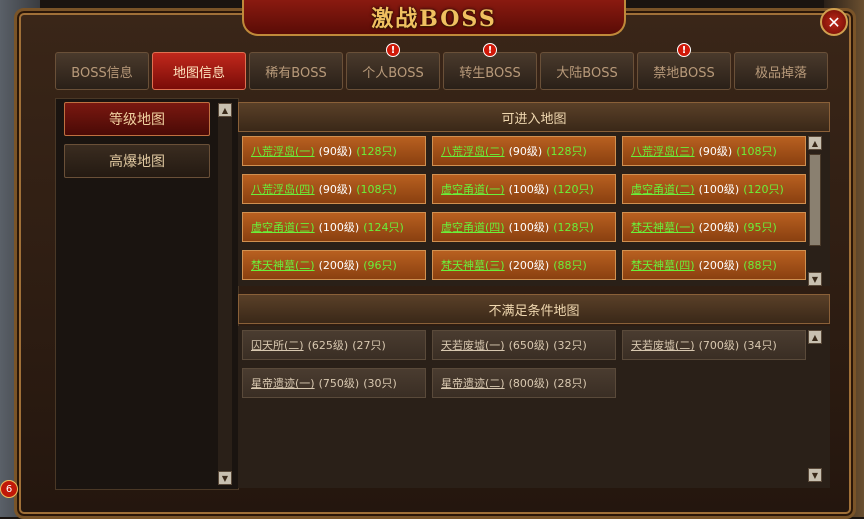 The image size is (864, 519). Describe the element at coordinates (393, 73) in the screenshot. I see `tab-label: 个人BOSS` at that location.